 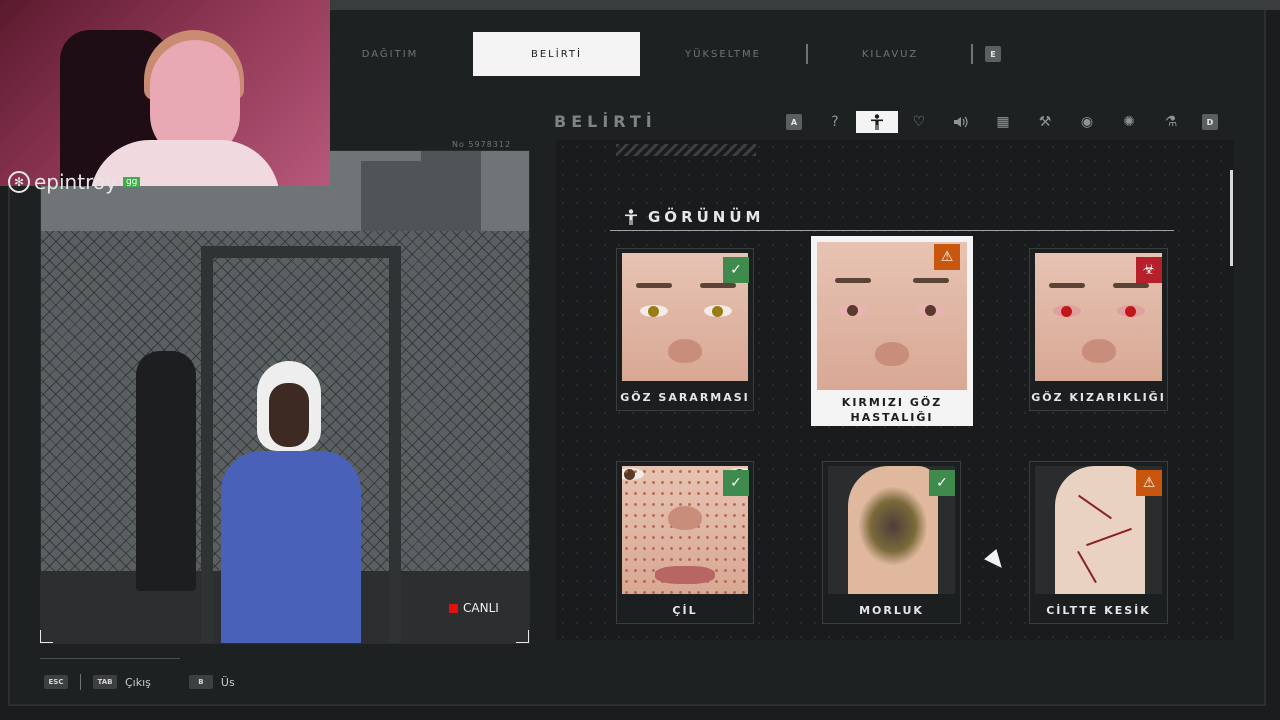 I want to click on briefcase-icon: ▦, so click(x=1003, y=122).